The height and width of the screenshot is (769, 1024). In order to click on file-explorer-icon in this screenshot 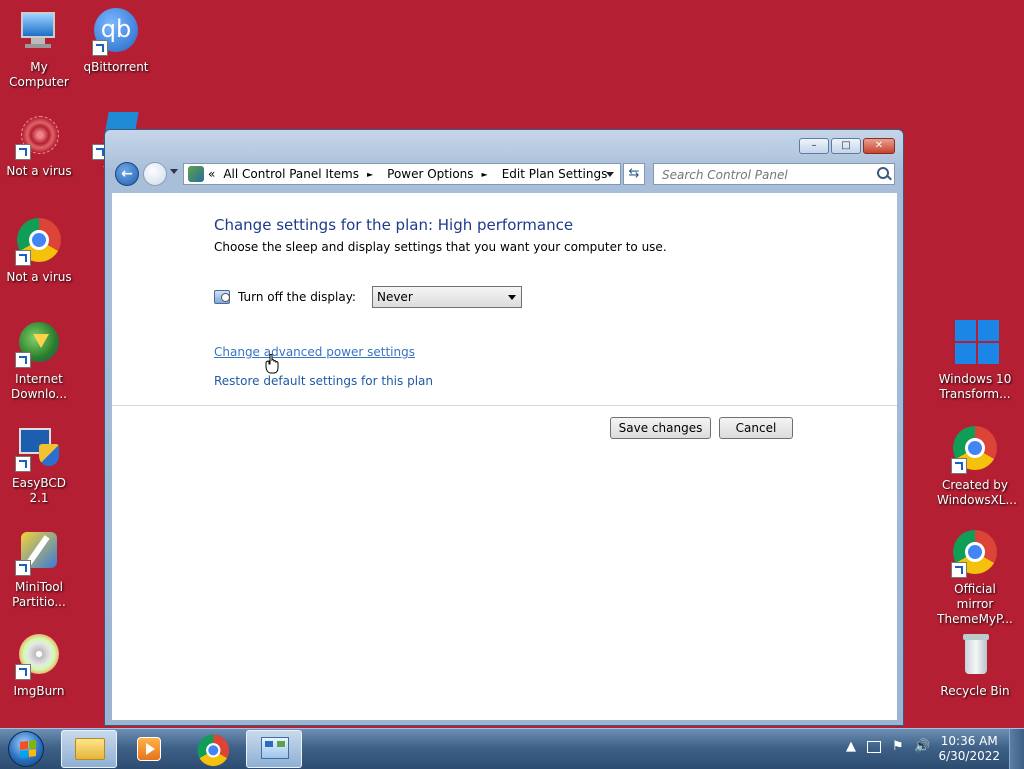, I will do `click(90, 749)`.